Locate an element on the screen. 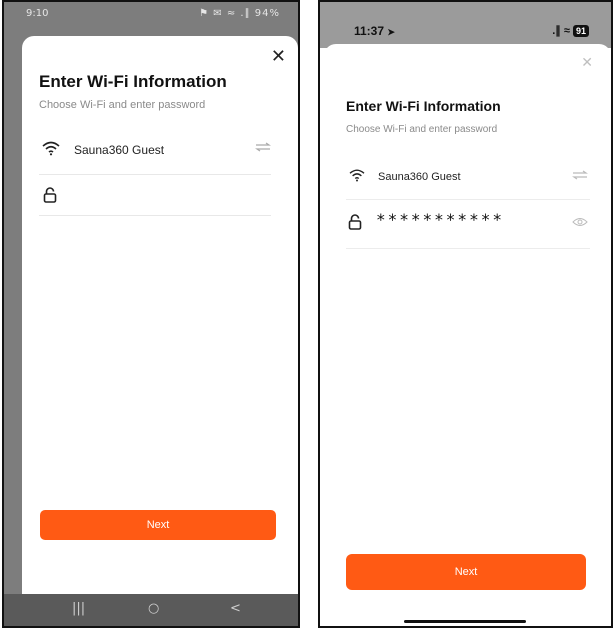 Image resolution: width=615 pixels, height=632 pixels. status-icons: .∥ ≈ 91 is located at coordinates (570, 30).